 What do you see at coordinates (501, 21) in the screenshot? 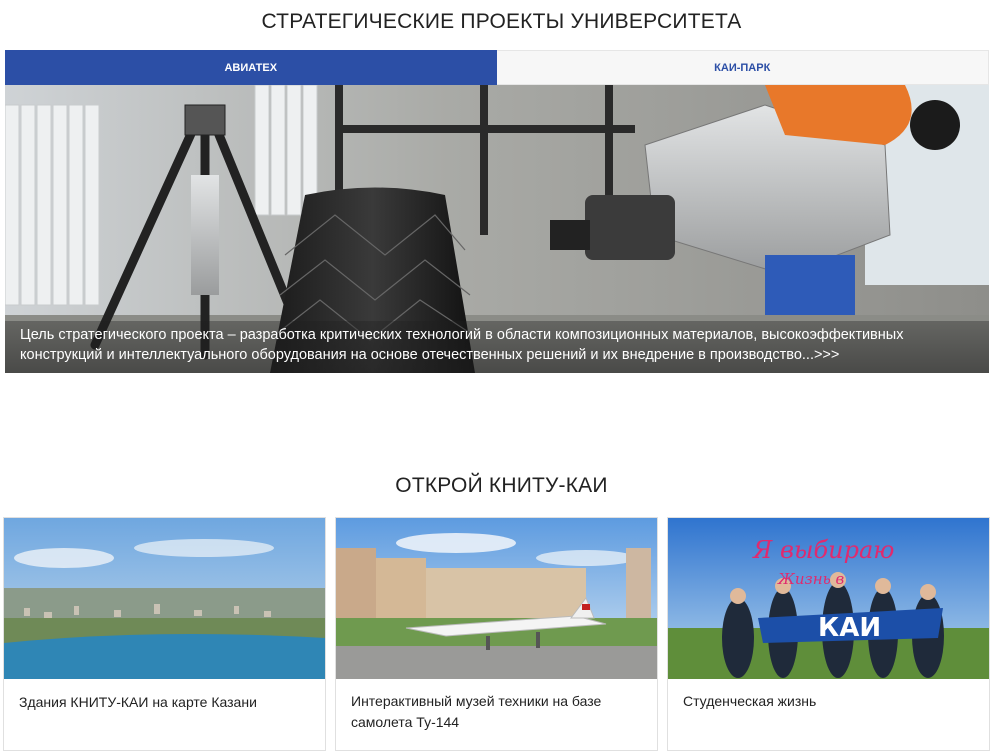
I see `strategic-projects-title: СТРАТЕГИЧЕСКИЕ ПРОЕКТЫ УНИВЕРСИТЕТА` at bounding box center [501, 21].